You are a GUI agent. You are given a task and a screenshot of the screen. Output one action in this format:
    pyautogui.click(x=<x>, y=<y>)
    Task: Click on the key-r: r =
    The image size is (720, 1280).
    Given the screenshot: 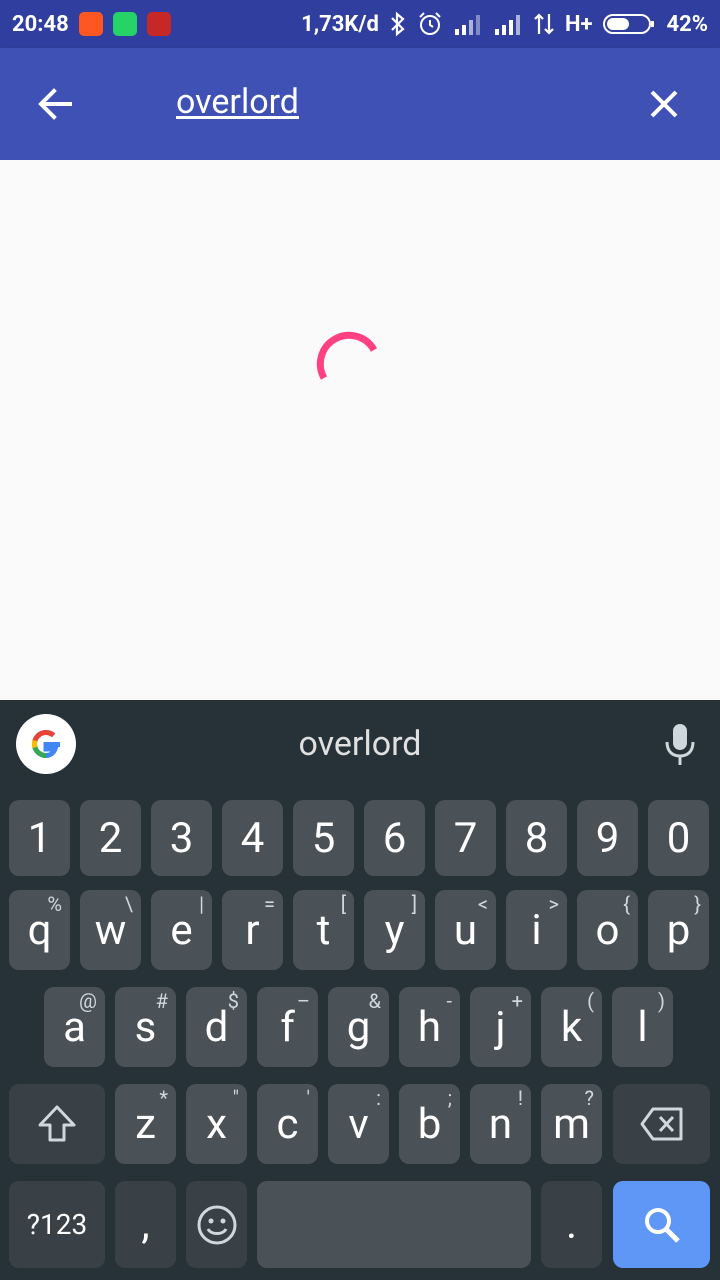 What is the action you would take?
    pyautogui.click(x=252, y=930)
    